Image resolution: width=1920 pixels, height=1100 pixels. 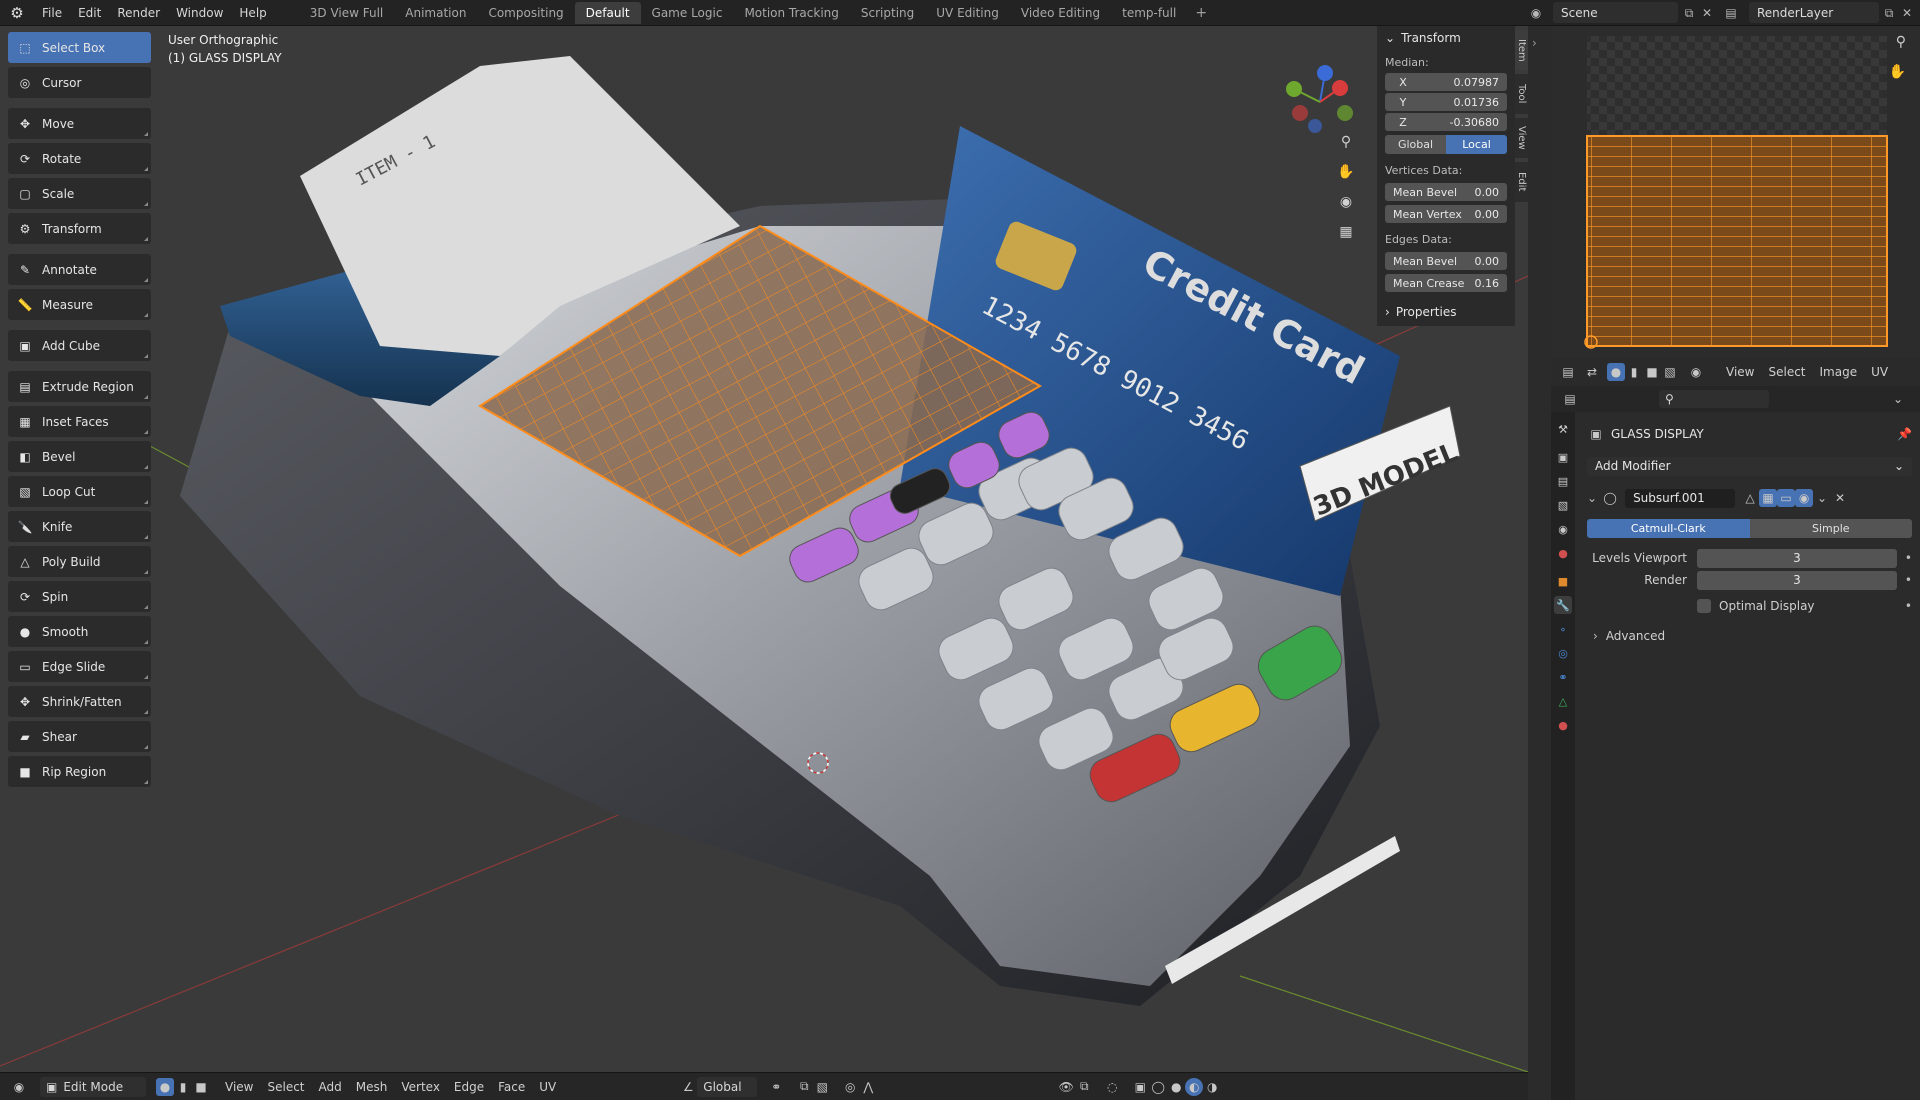 What do you see at coordinates (1194, 1086) in the screenshot?
I see `material-shading-icon: ◐` at bounding box center [1194, 1086].